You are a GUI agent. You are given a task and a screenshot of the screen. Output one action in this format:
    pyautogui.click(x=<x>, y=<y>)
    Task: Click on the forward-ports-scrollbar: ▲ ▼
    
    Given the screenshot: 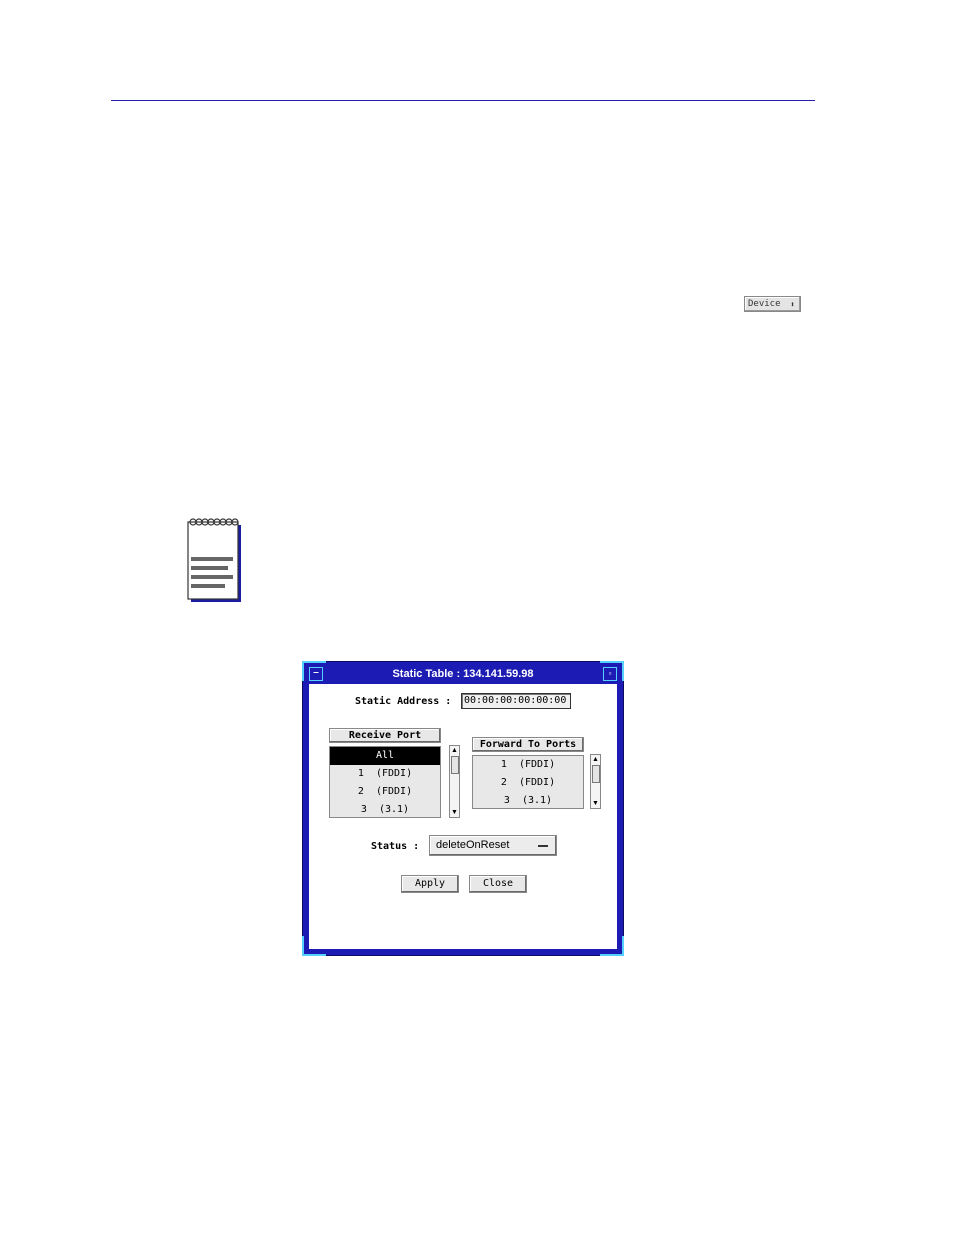 What is the action you would take?
    pyautogui.click(x=595, y=781)
    